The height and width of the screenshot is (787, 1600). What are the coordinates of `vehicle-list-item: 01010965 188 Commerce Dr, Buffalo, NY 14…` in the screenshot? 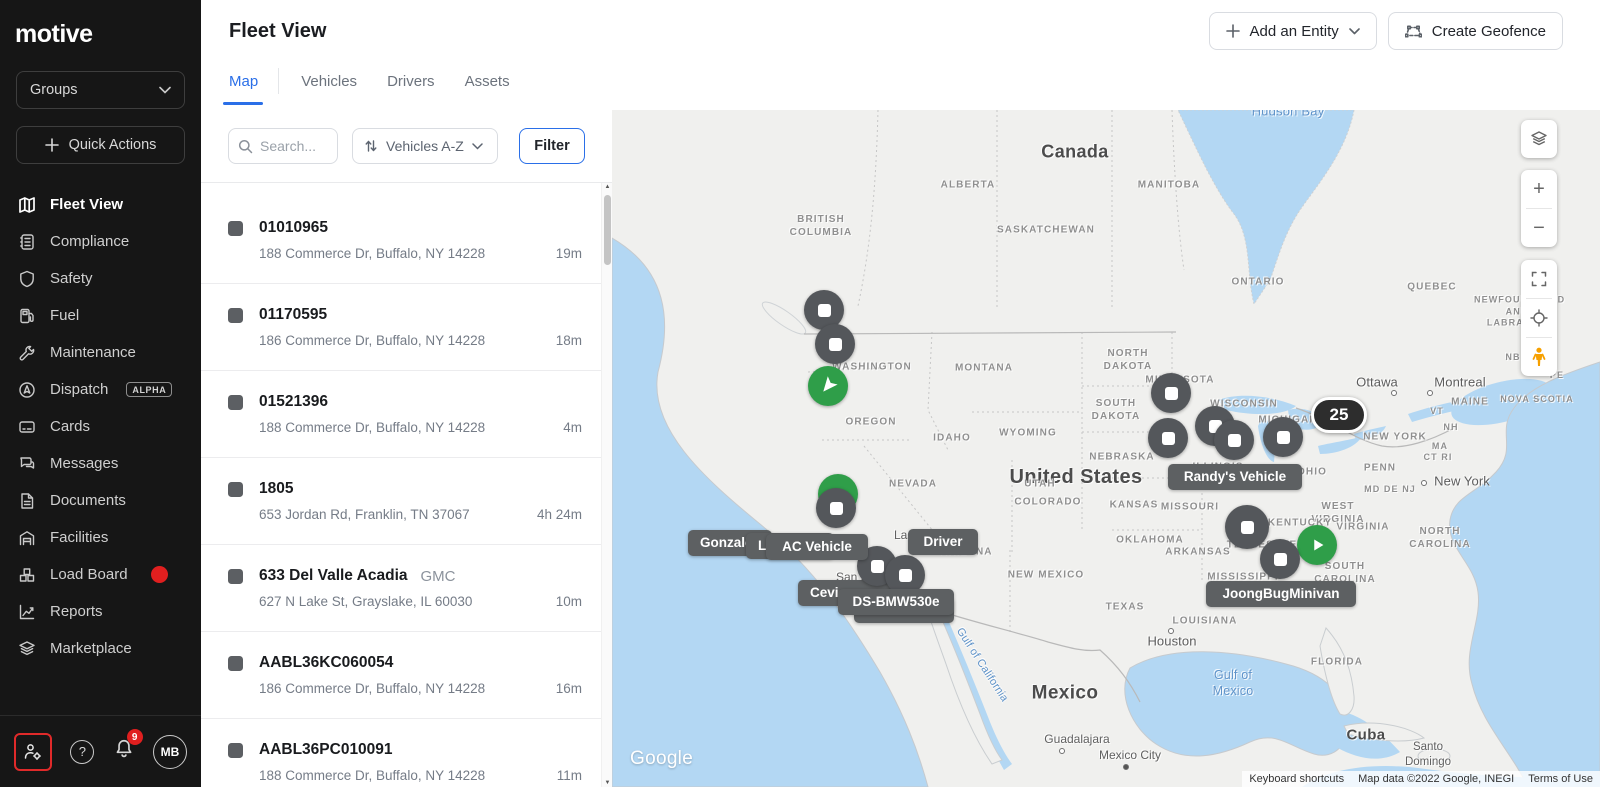 It's located at (406, 240).